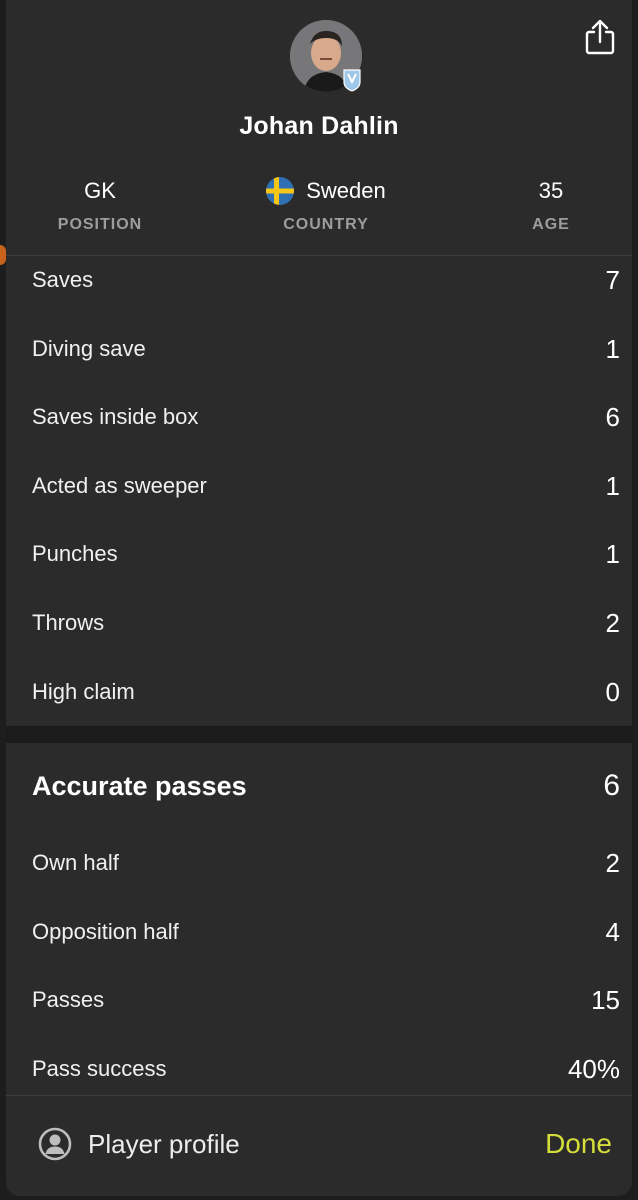 The image size is (638, 1200). I want to click on stat-value: 40%, so click(593, 1068).